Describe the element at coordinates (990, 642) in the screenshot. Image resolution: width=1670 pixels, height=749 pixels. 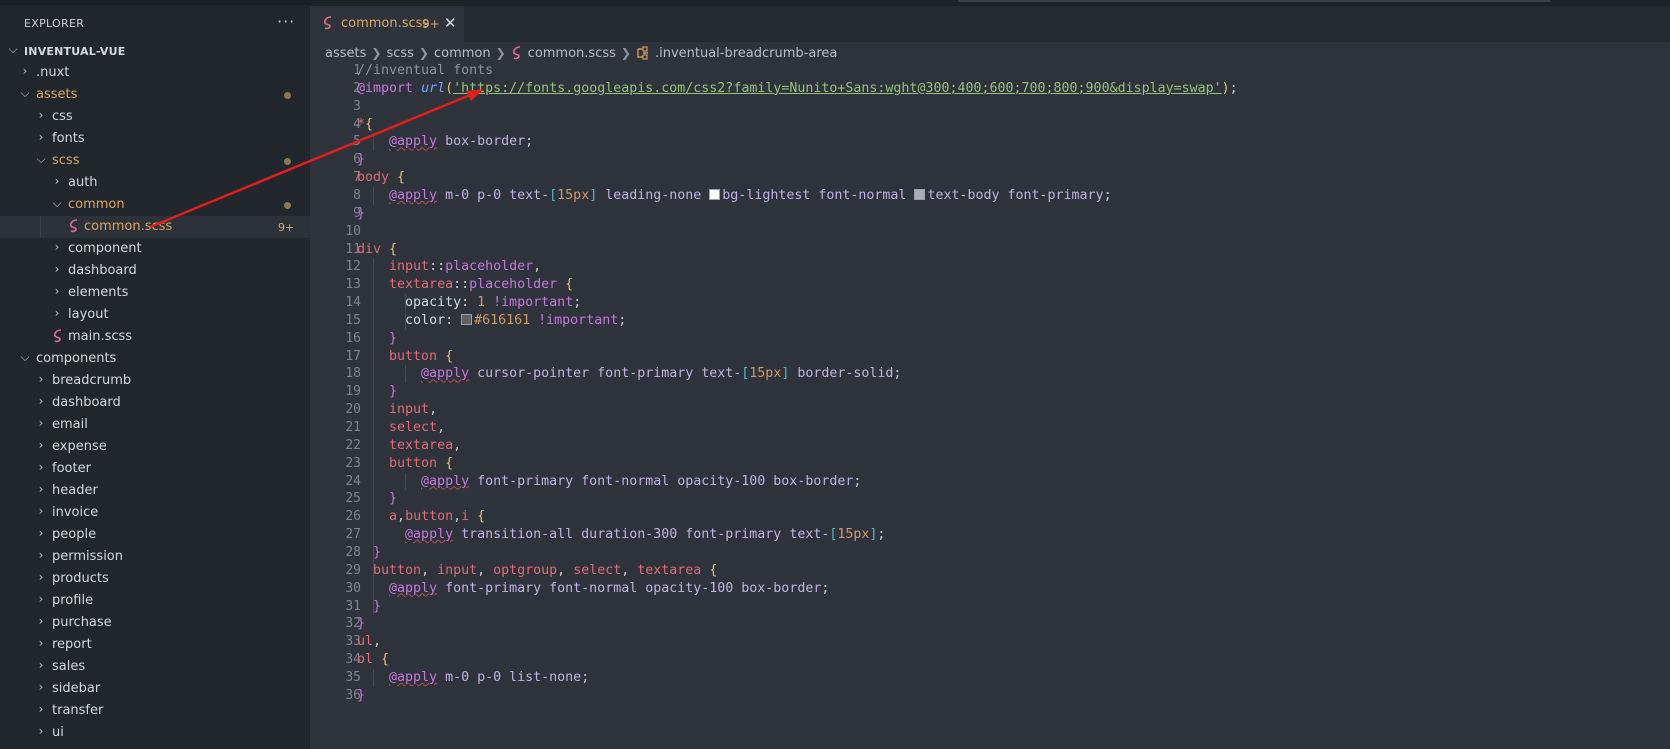
I see `code-line: 33 ul,` at that location.